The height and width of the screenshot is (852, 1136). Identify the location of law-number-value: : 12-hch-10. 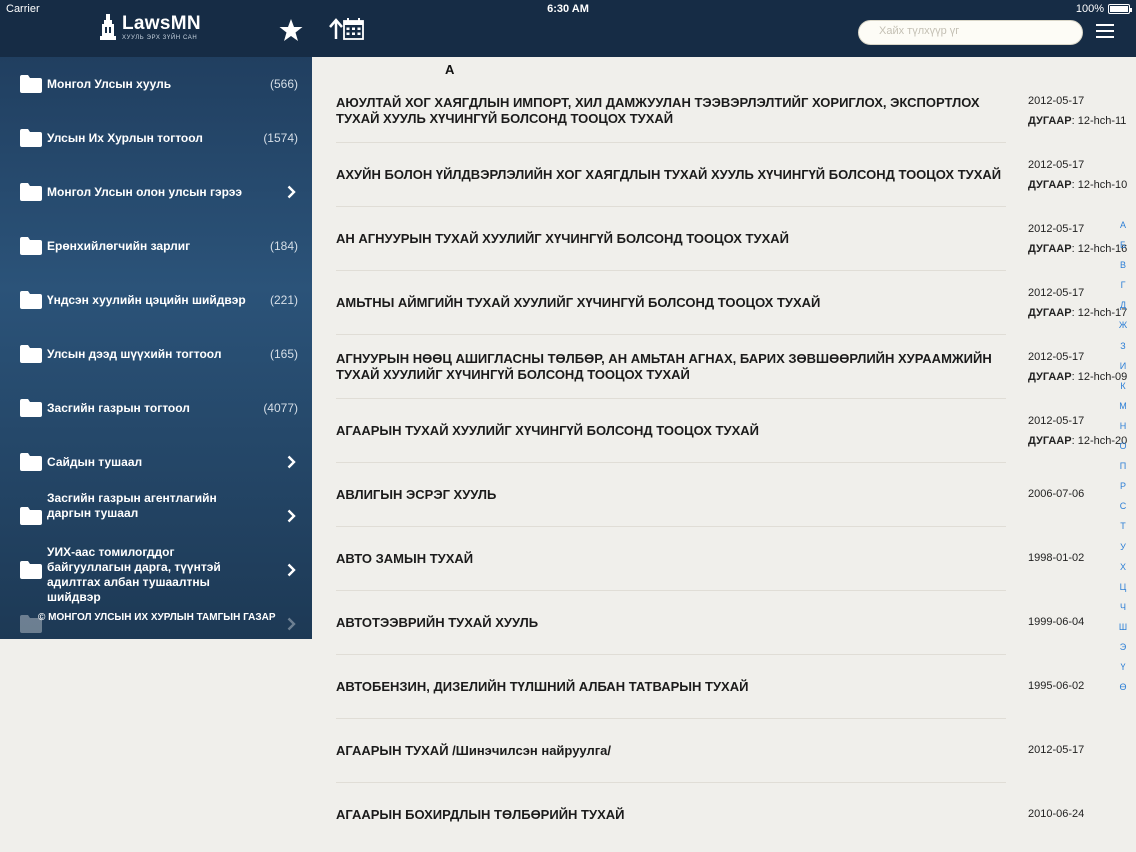
(1099, 185).